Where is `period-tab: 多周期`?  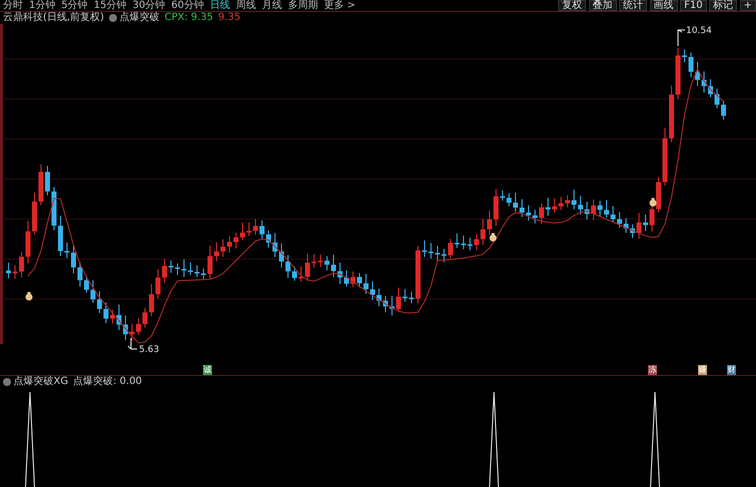 period-tab: 多周期 is located at coordinates (302, 5).